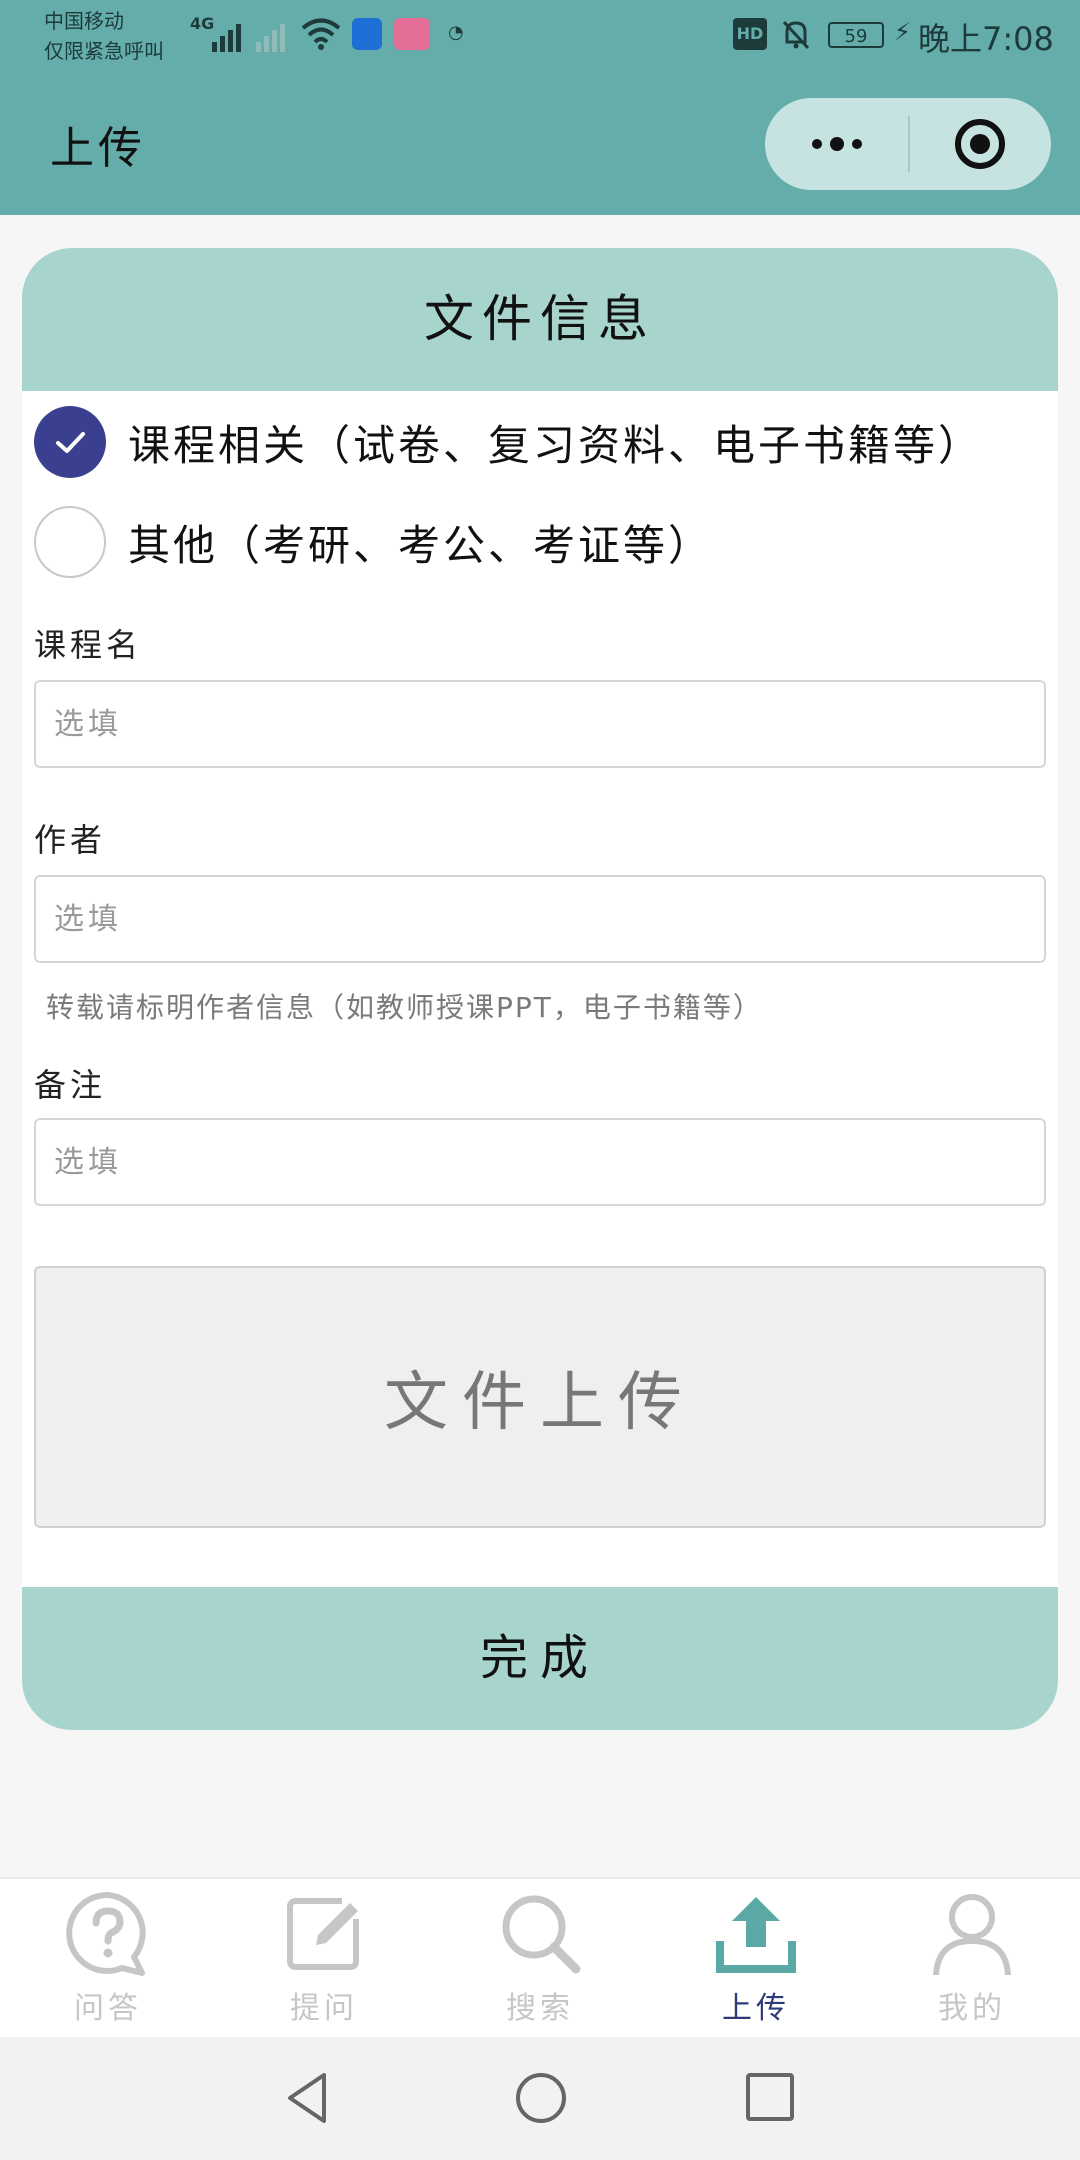  I want to click on home-button, so click(541, 2100).